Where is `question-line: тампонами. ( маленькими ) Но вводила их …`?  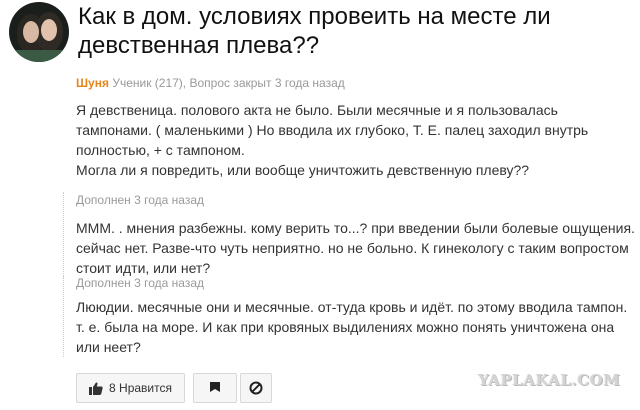
question-line: тампонами. ( маленькими ) Но вводила их … is located at coordinates (332, 130).